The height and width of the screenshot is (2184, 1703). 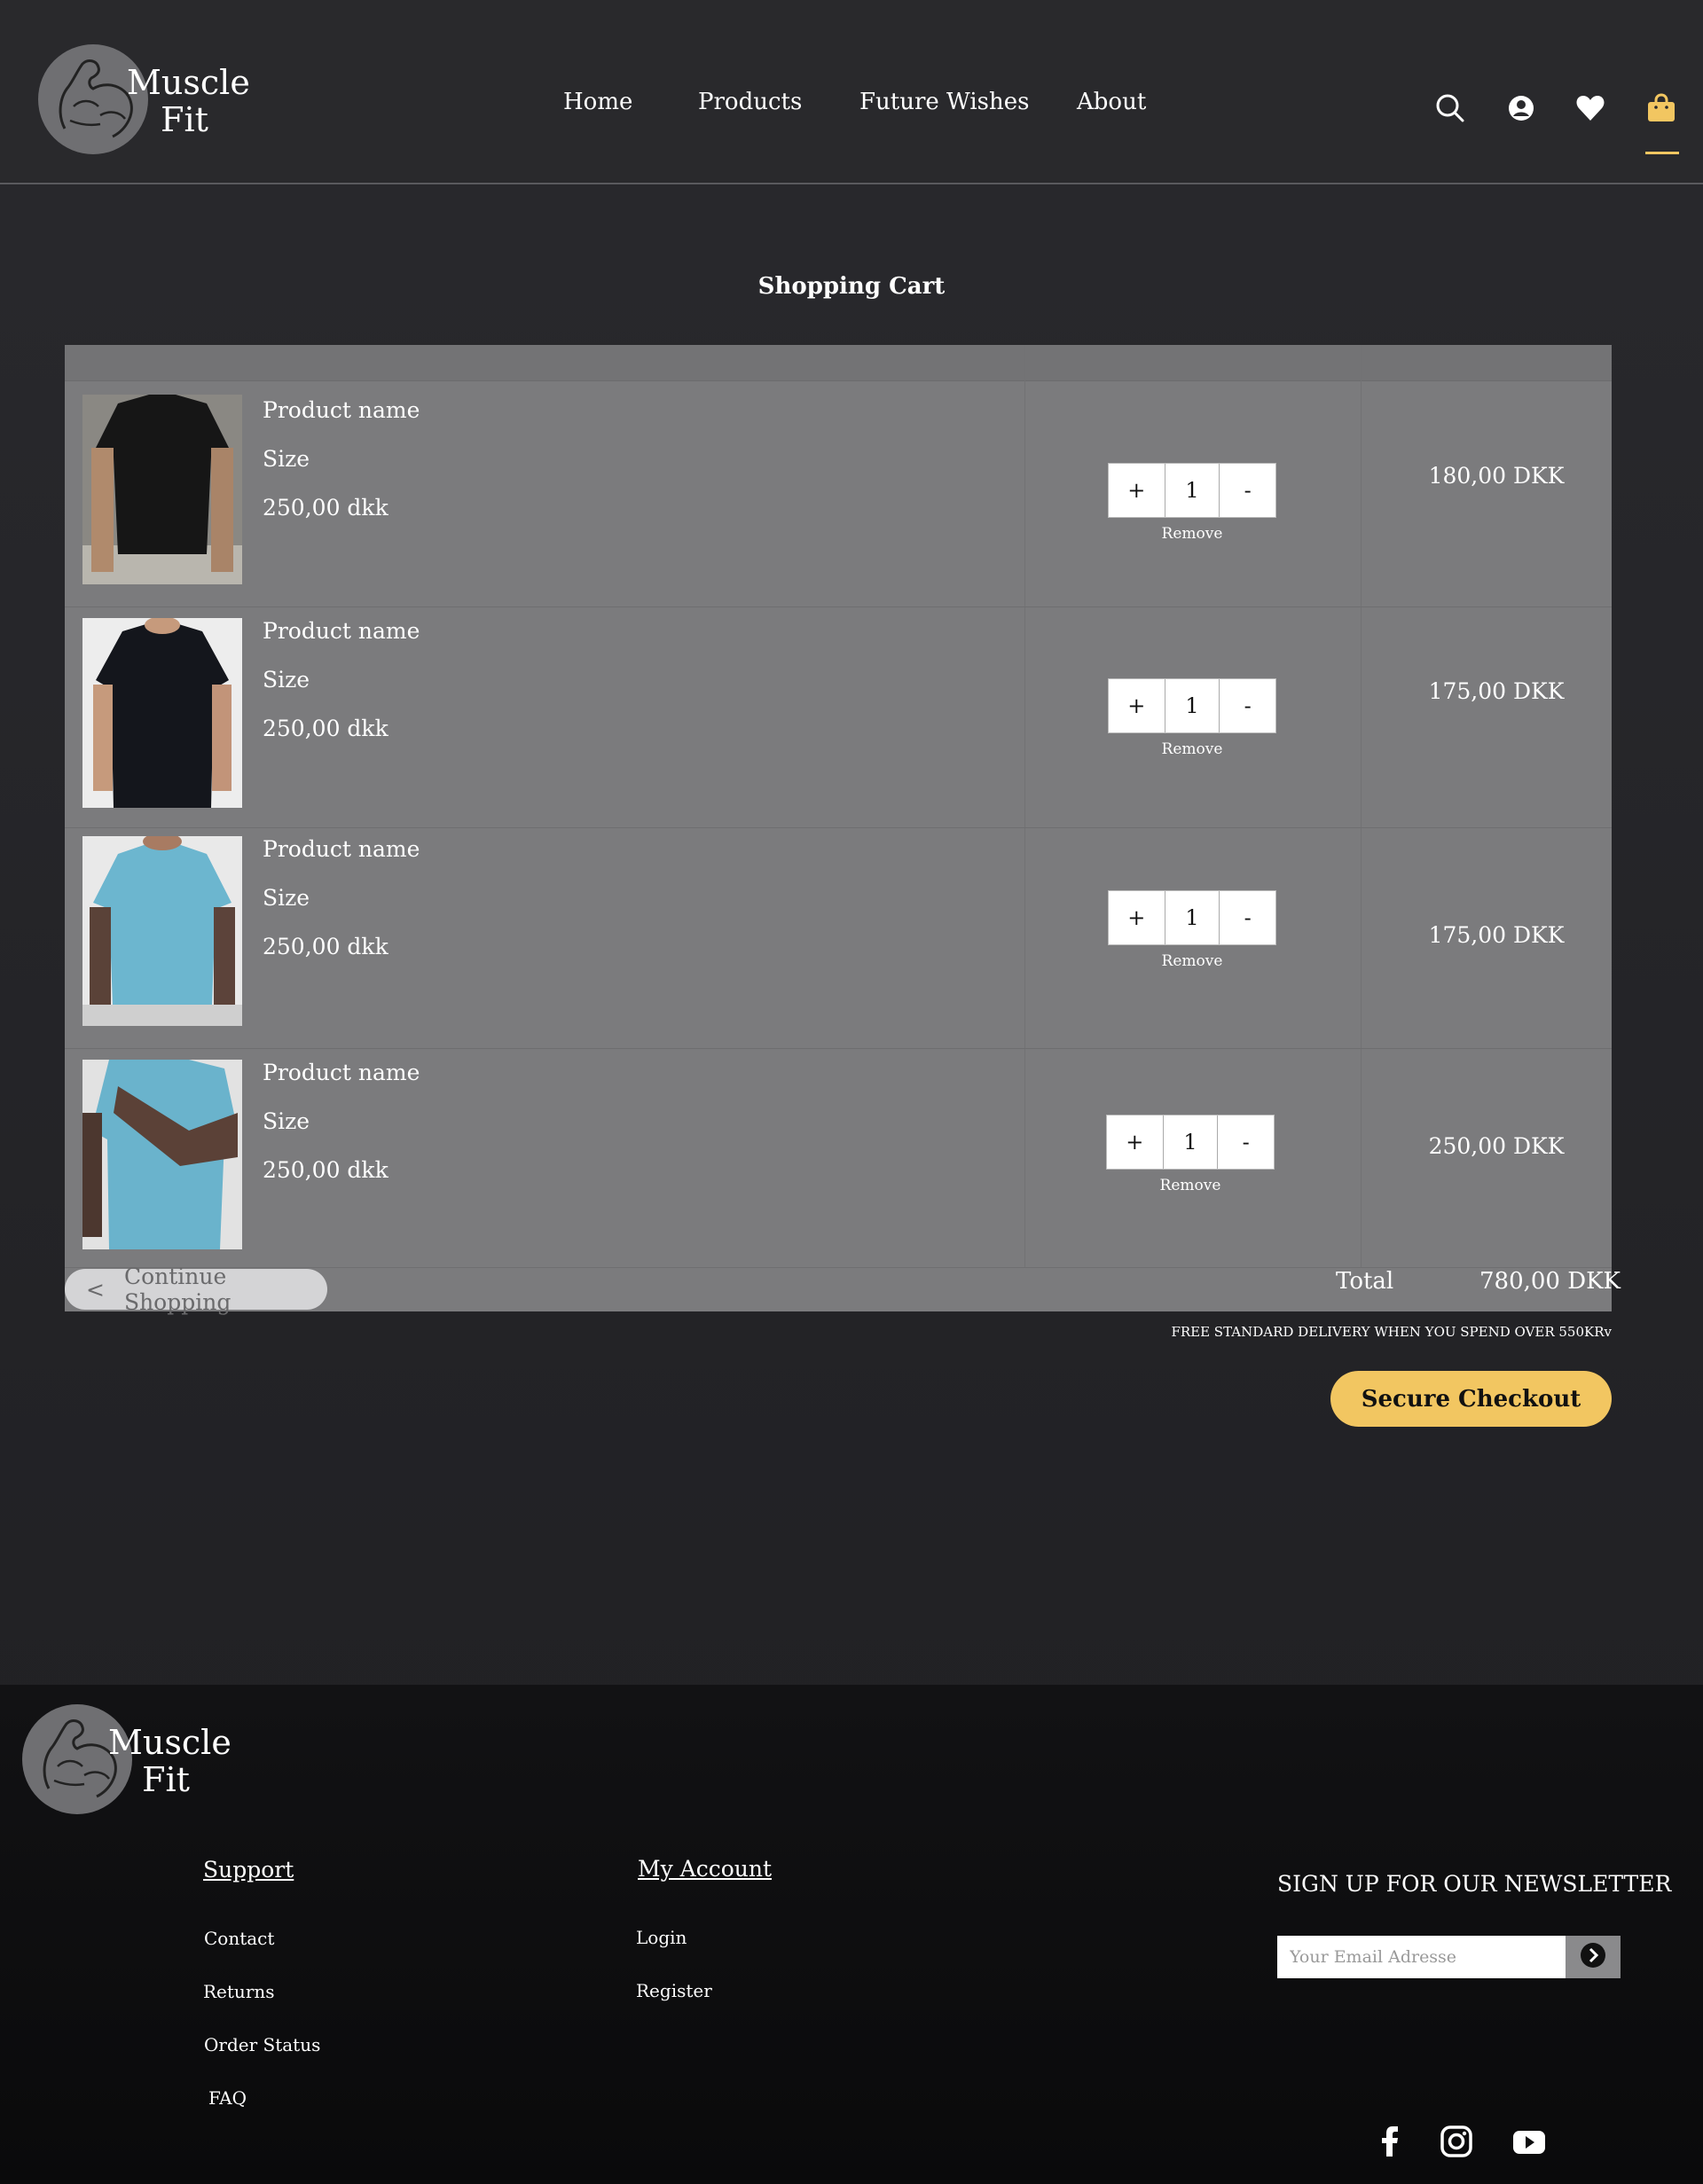 What do you see at coordinates (1590, 108) in the screenshot?
I see `heart-icon` at bounding box center [1590, 108].